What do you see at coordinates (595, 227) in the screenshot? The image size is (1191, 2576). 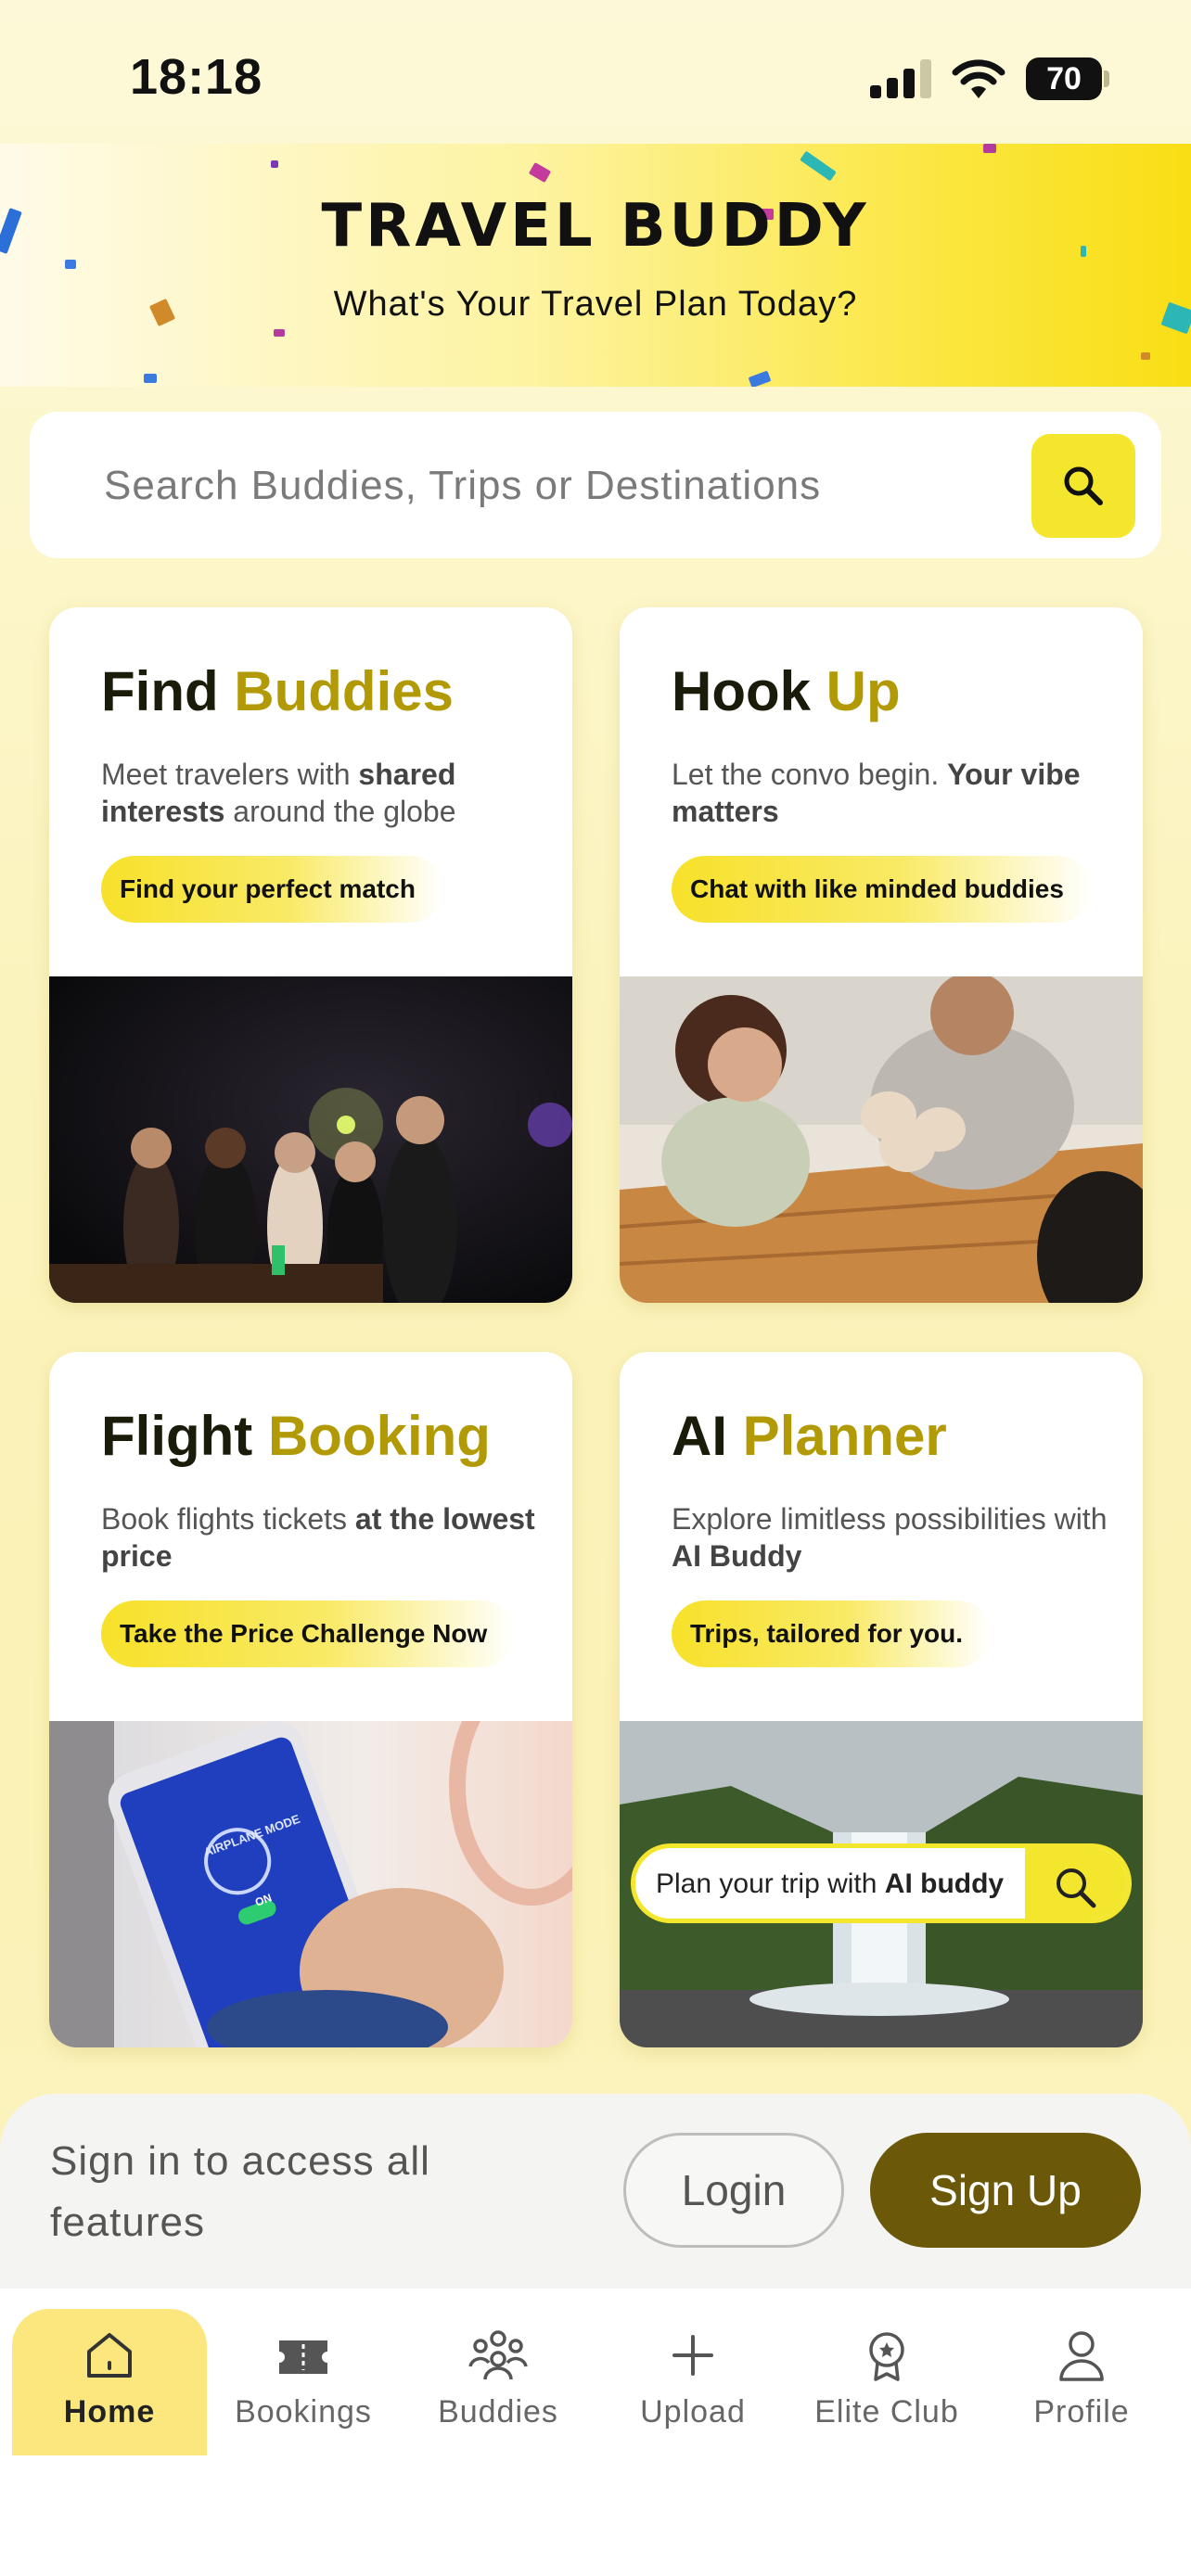 I see `app-title: TRAVEL BUDDY` at bounding box center [595, 227].